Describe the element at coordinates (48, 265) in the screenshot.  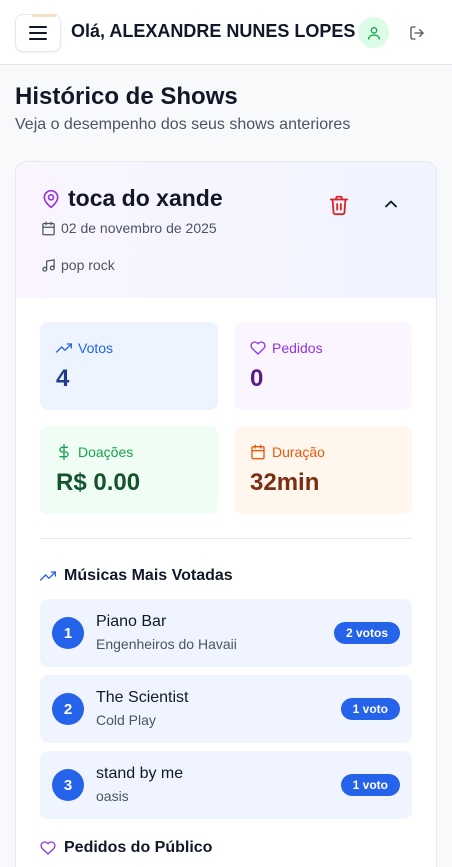
I see `music-icon` at that location.